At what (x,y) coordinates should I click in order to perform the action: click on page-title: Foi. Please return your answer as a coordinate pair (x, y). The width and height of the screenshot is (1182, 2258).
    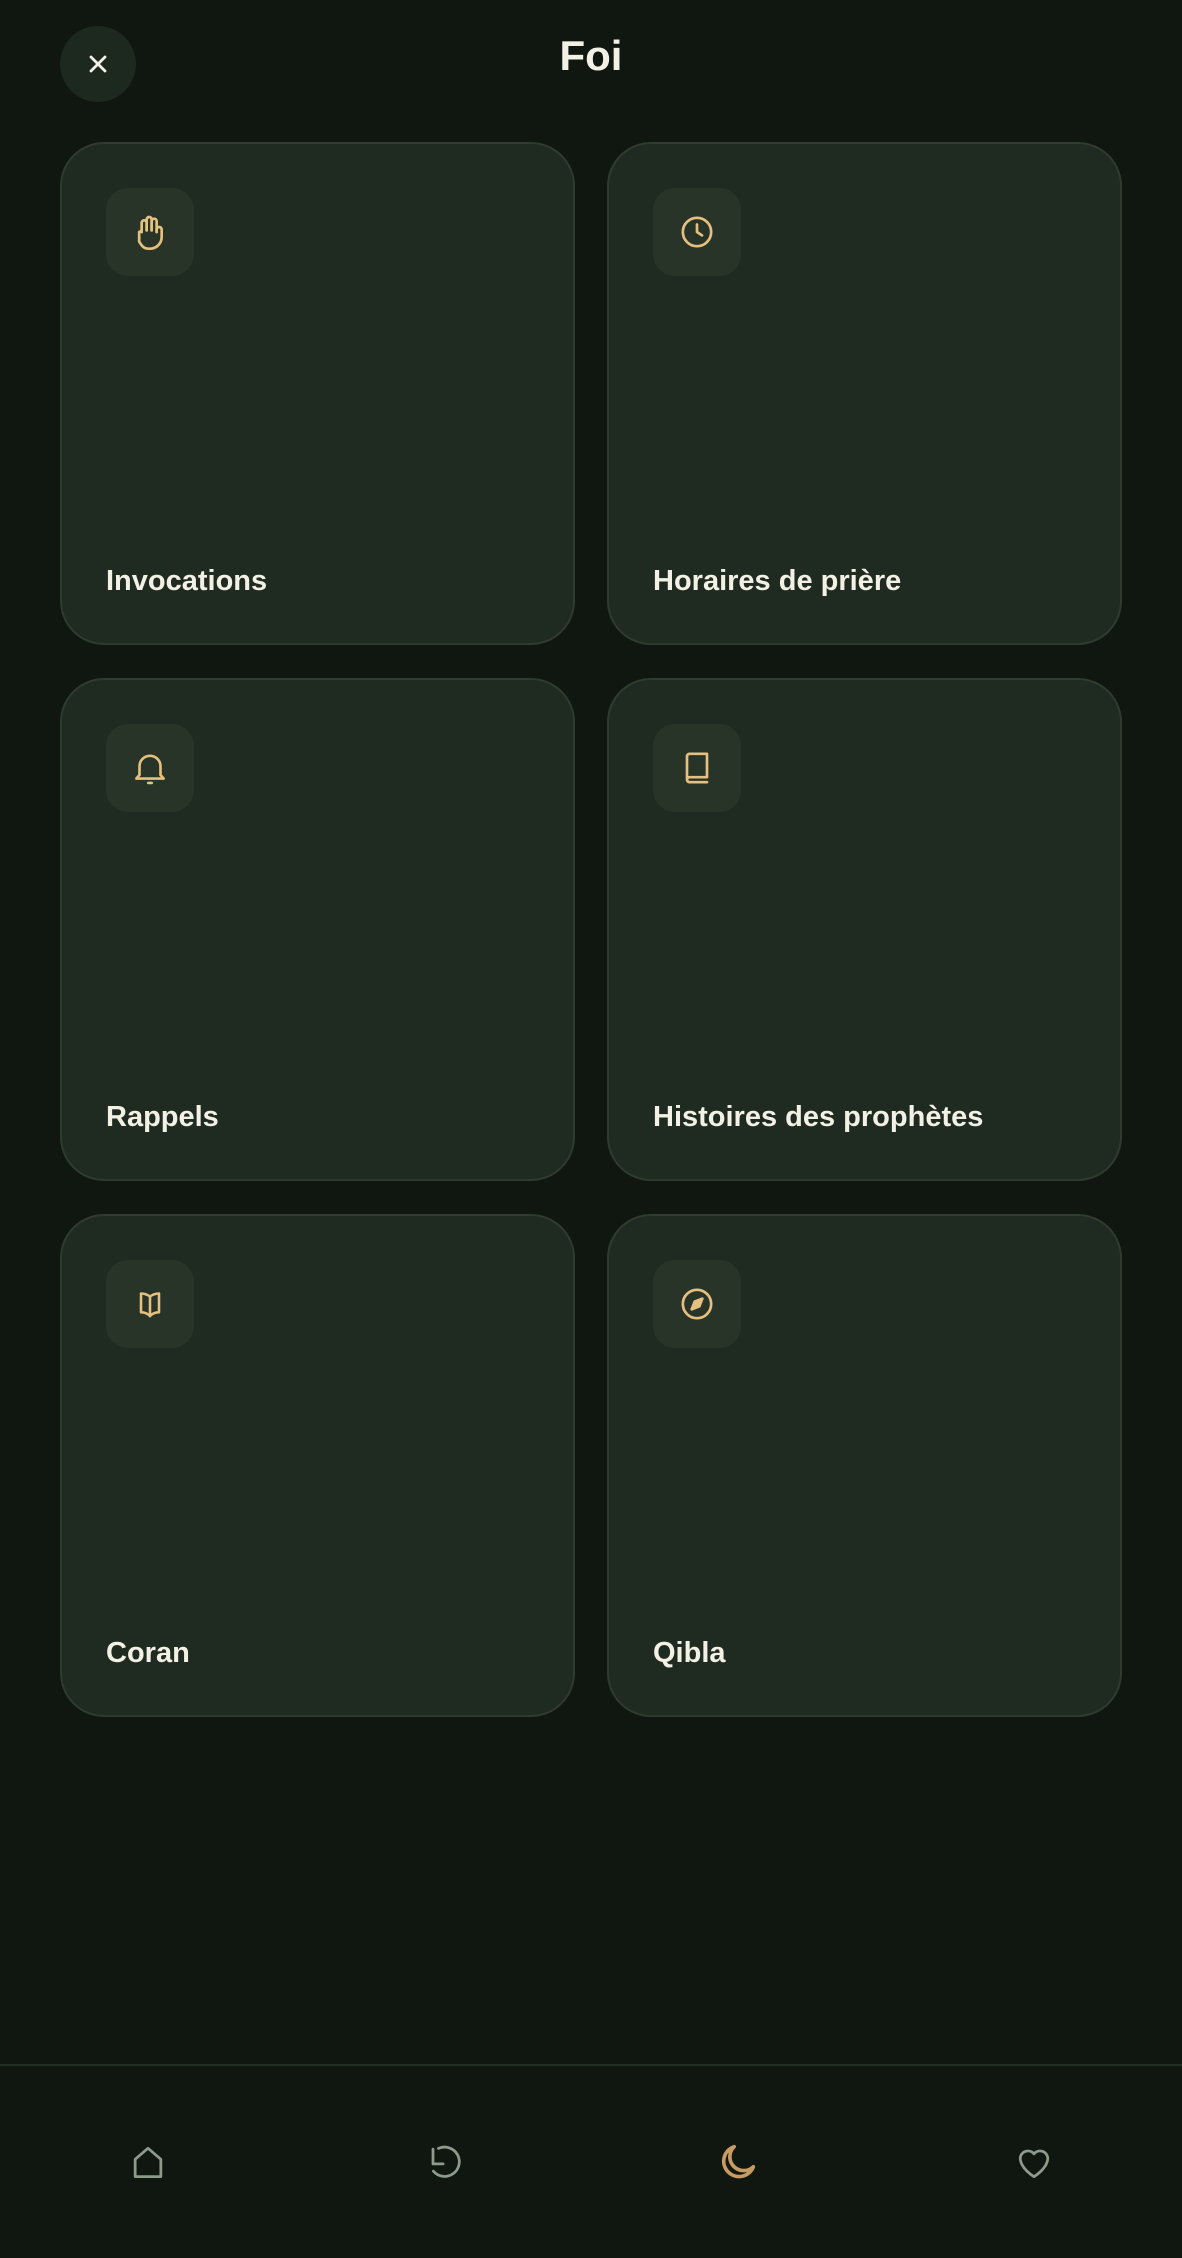
    Looking at the image, I should click on (591, 55).